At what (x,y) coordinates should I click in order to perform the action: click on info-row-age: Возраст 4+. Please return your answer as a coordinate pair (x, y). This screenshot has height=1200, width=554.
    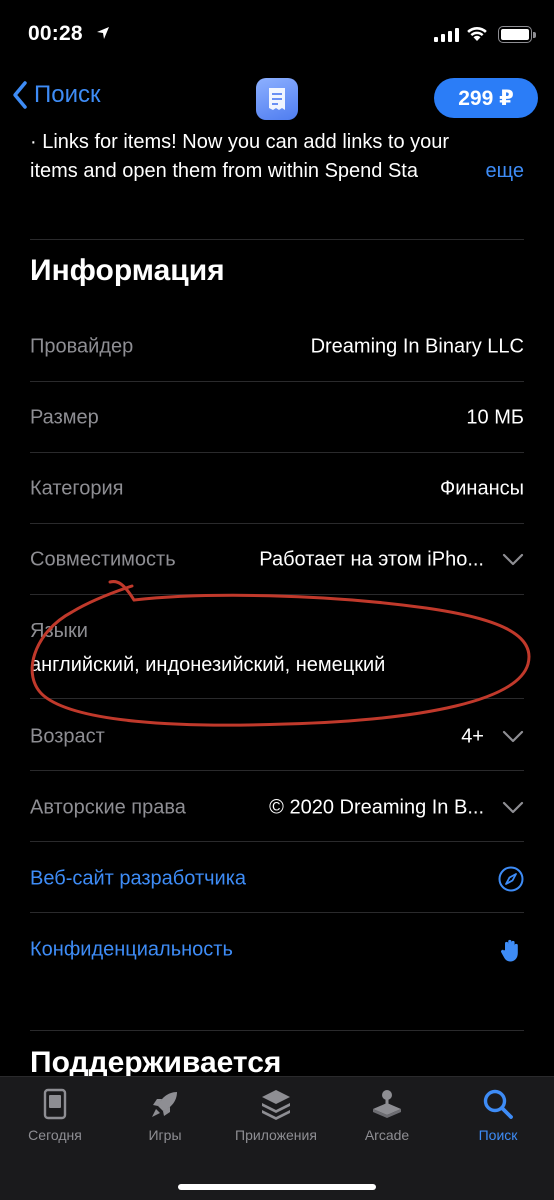
    Looking at the image, I should click on (277, 736).